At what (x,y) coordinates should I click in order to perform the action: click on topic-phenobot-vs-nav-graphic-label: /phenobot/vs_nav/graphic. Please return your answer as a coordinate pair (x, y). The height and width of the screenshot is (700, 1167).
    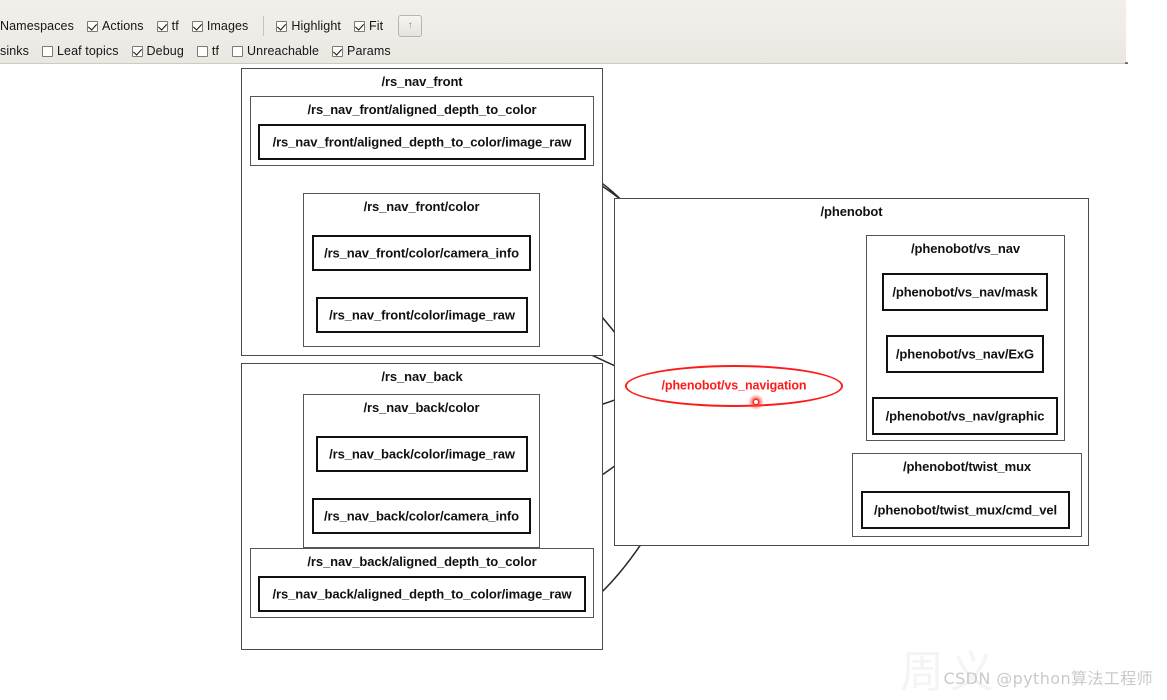
    Looking at the image, I should click on (965, 416).